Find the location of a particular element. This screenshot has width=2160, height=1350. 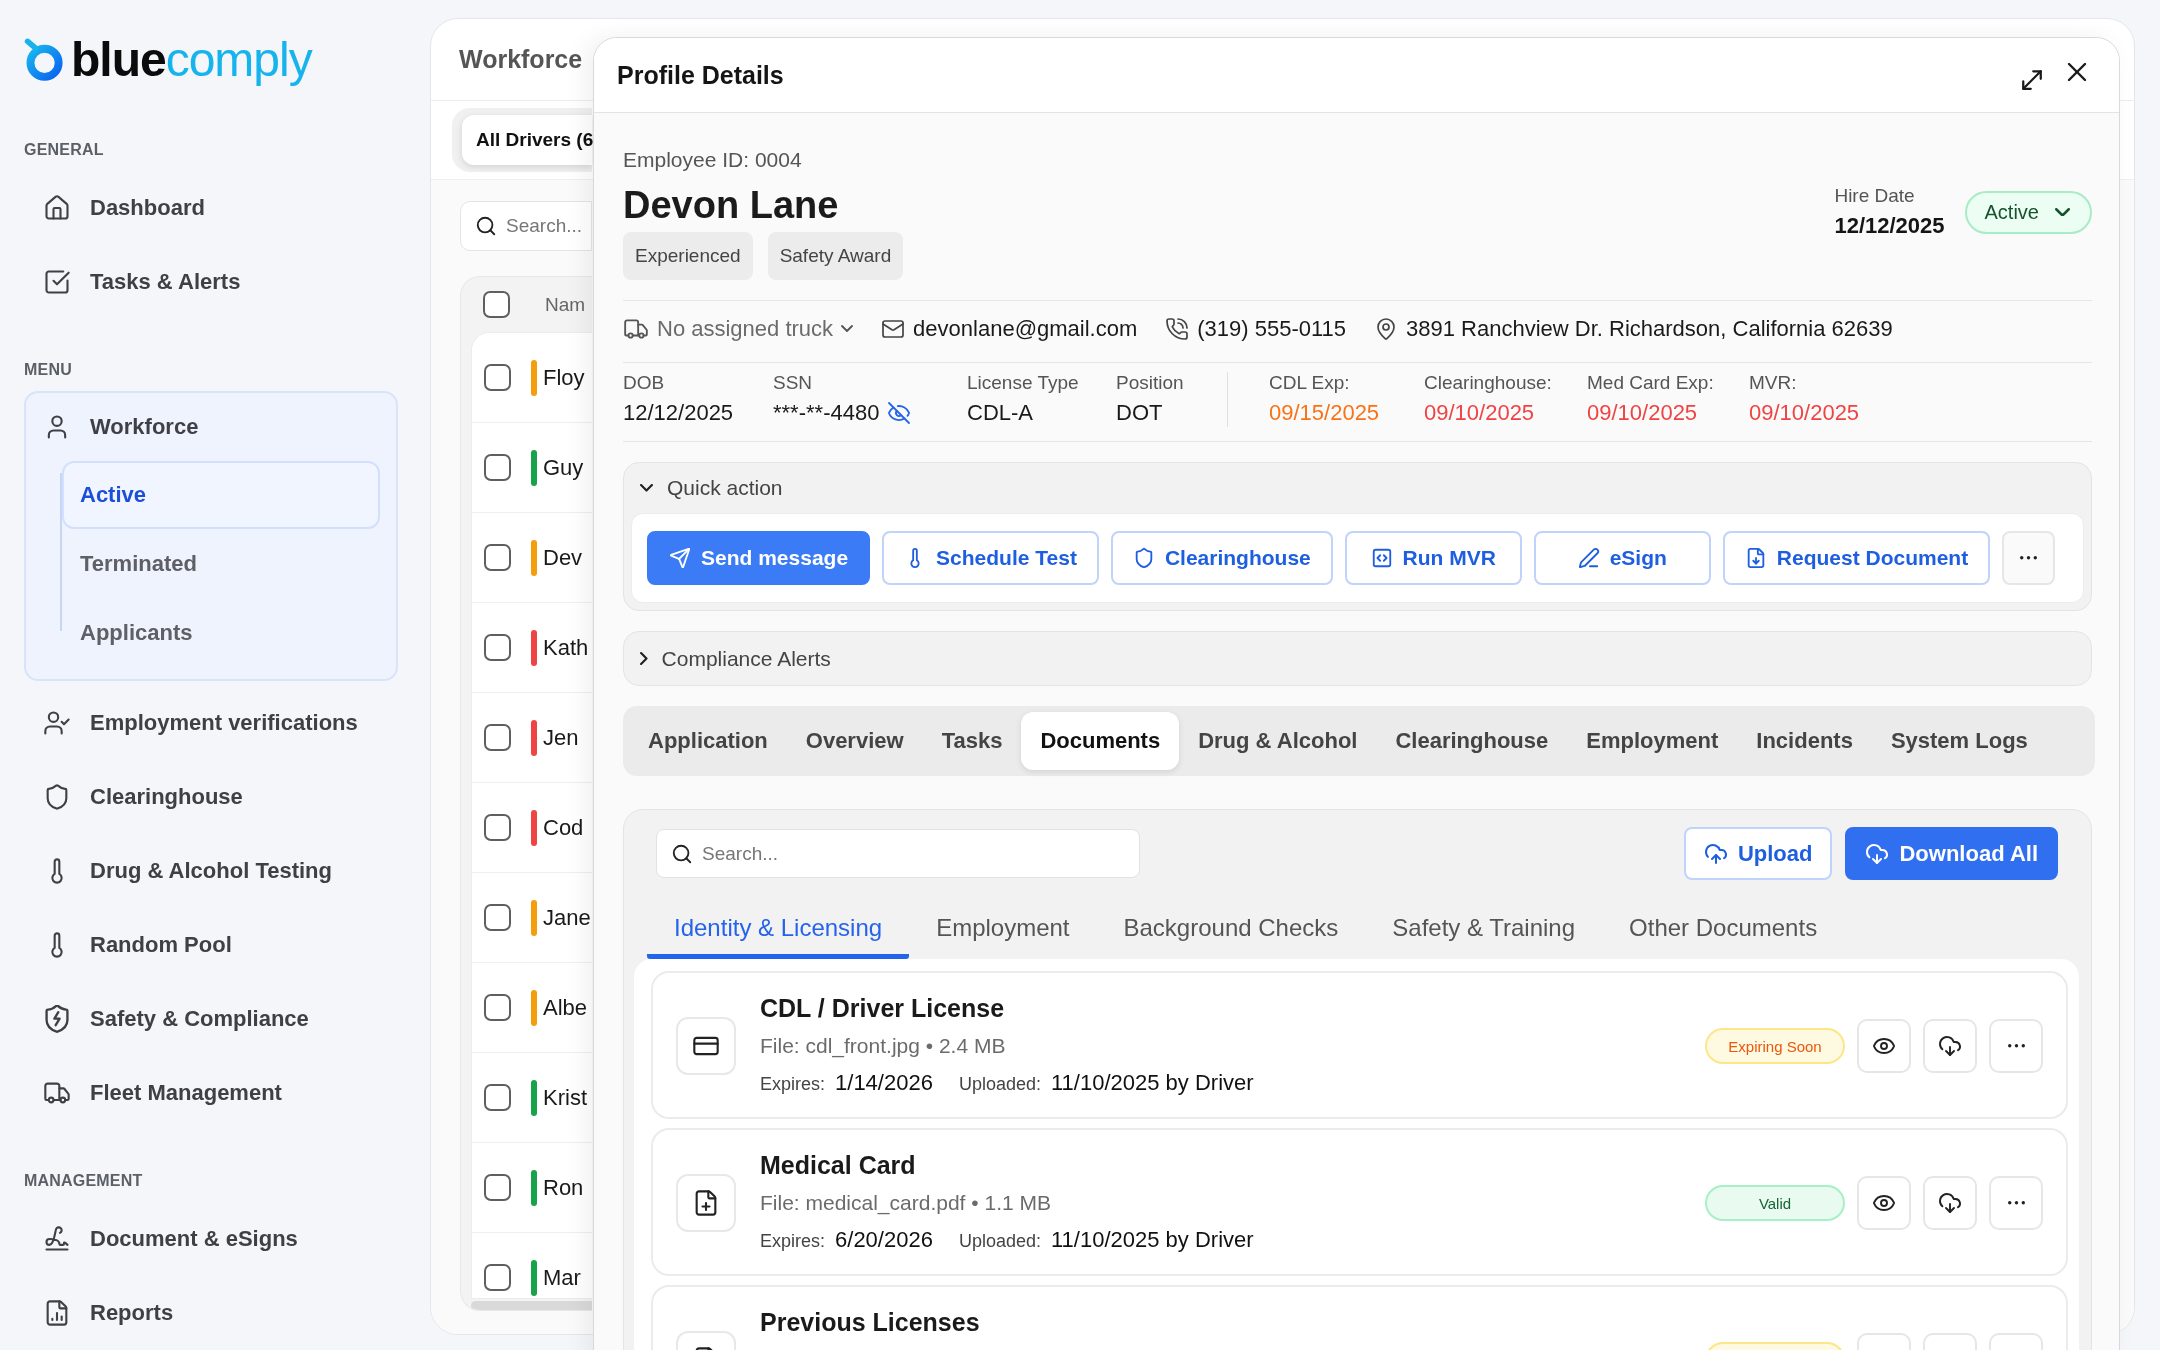

tab: System Logs is located at coordinates (1959, 741).